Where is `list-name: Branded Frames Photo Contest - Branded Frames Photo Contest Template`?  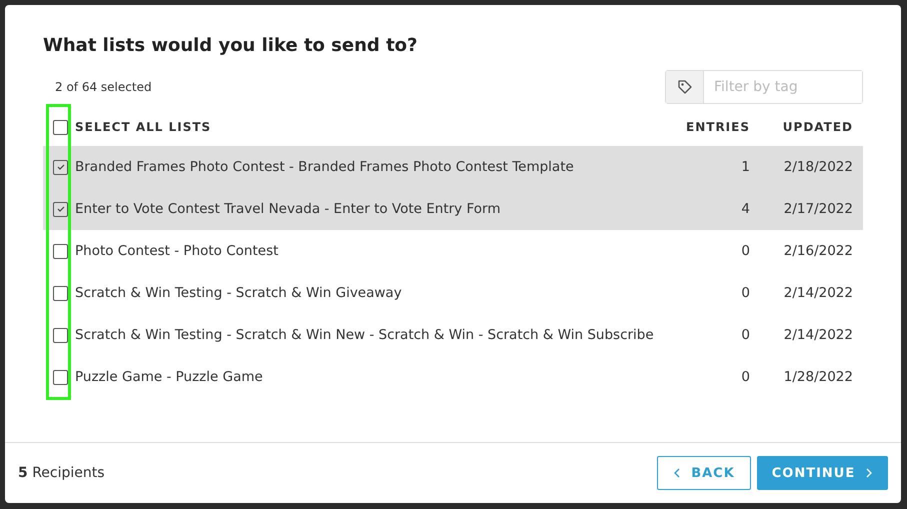 list-name: Branded Frames Photo Contest - Branded Frames Photo Contest Template is located at coordinates (325, 167).